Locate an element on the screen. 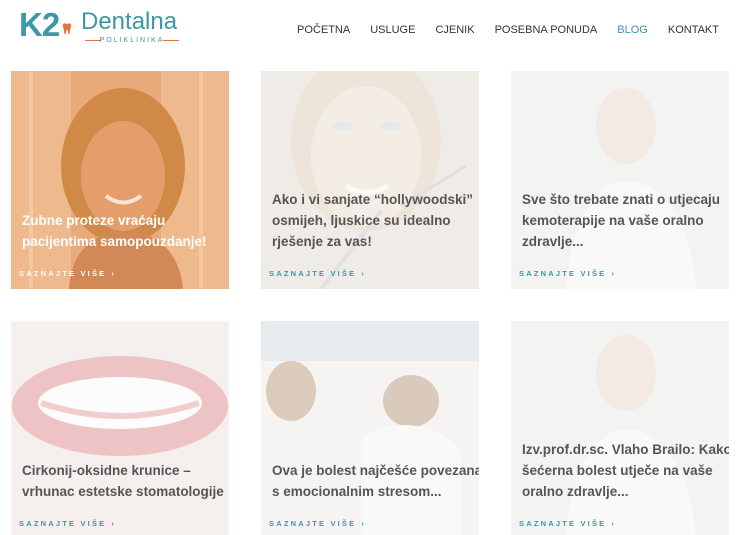  smiling-woman-photo is located at coordinates (120, 180).